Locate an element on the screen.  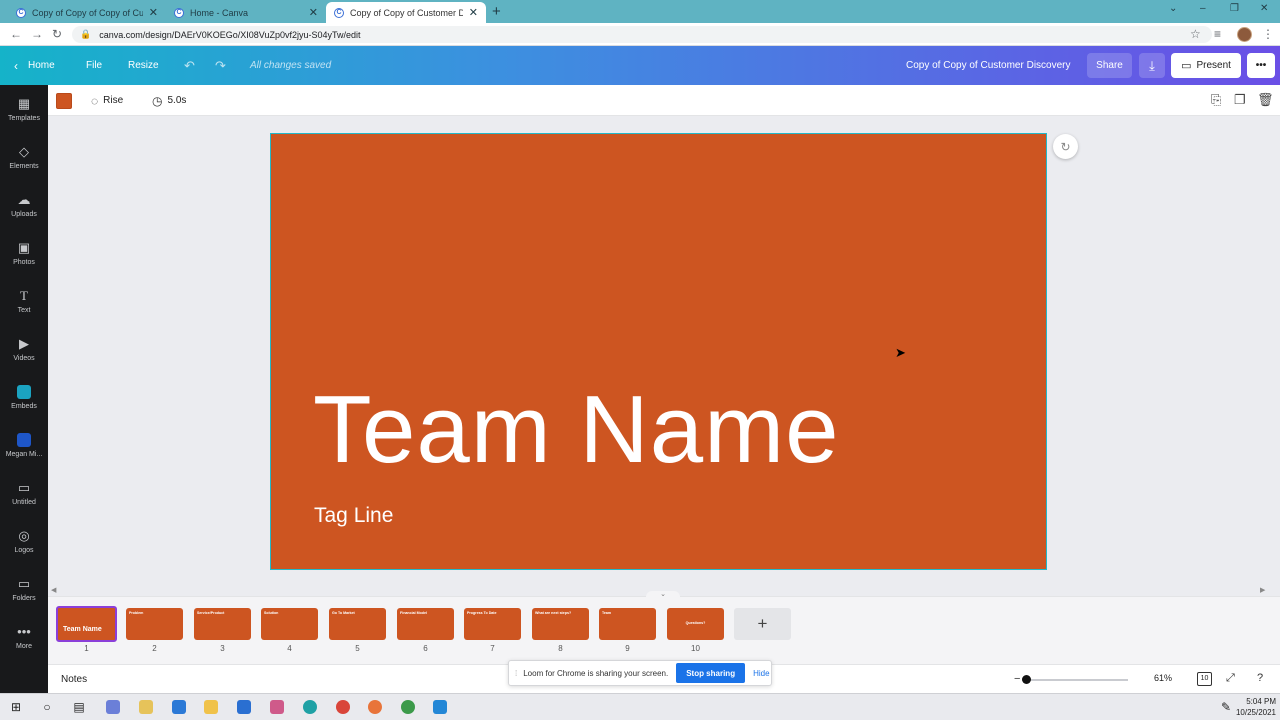
paint-app-icon is located at coordinates (146, 707).